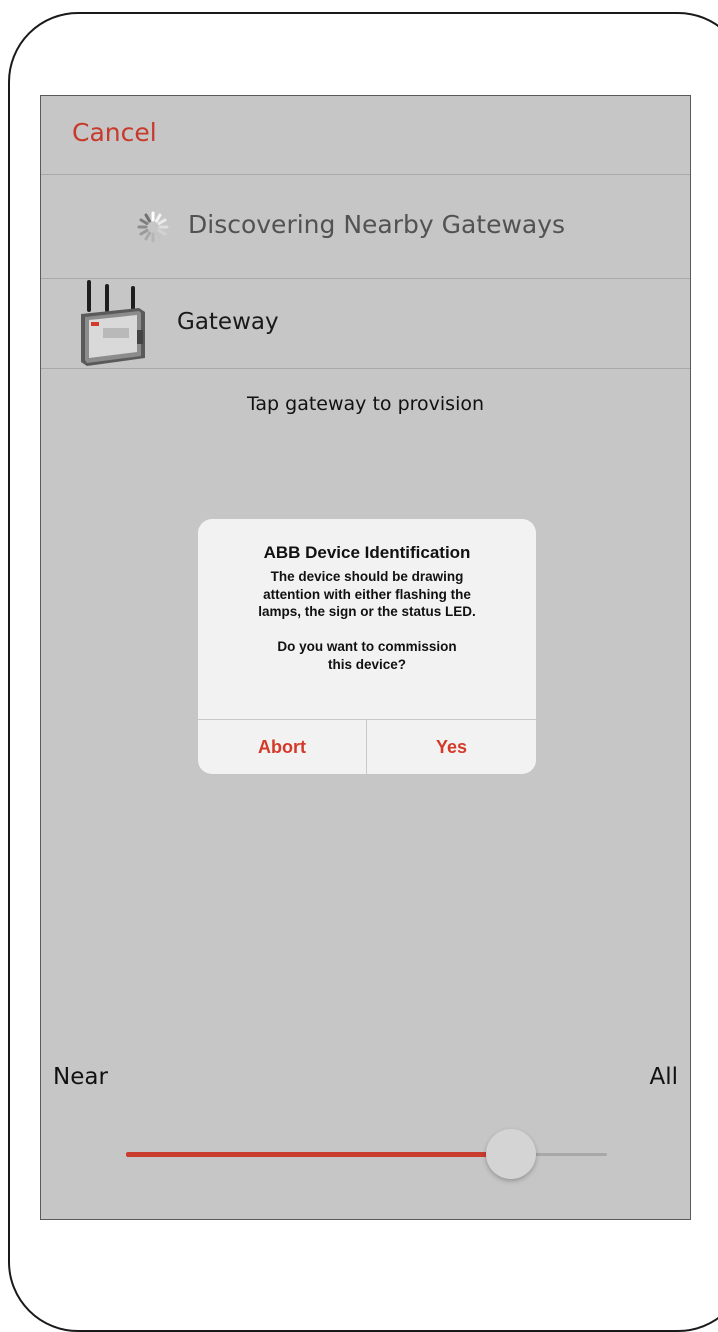 This screenshot has height=1332, width=718. I want to click on alert-actions: Abort Yes, so click(367, 746).